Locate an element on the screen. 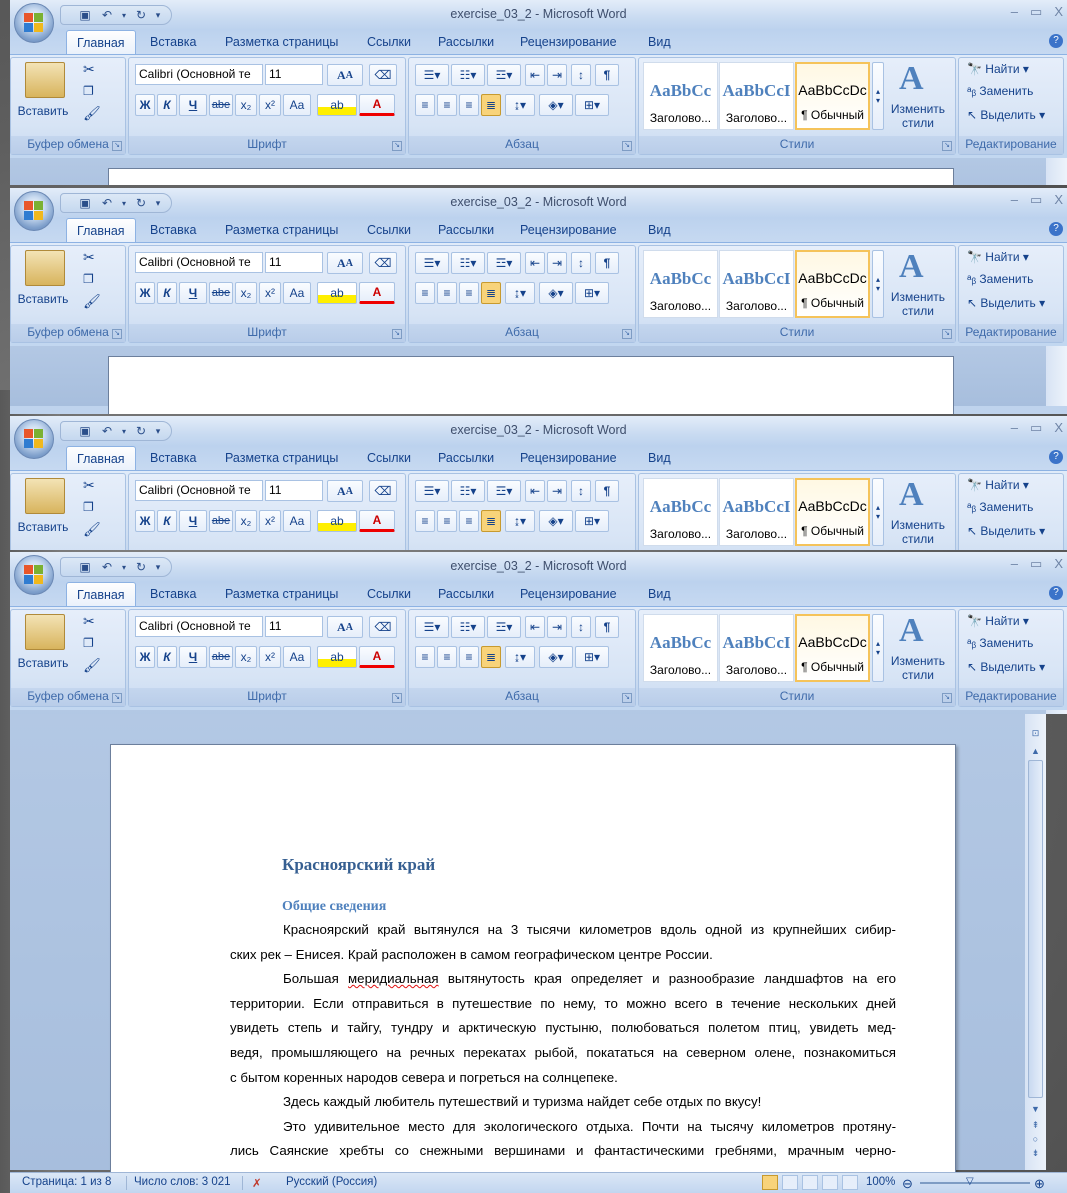 The image size is (1067, 1193). align-right-icon: ≡ is located at coordinates (469, 293).